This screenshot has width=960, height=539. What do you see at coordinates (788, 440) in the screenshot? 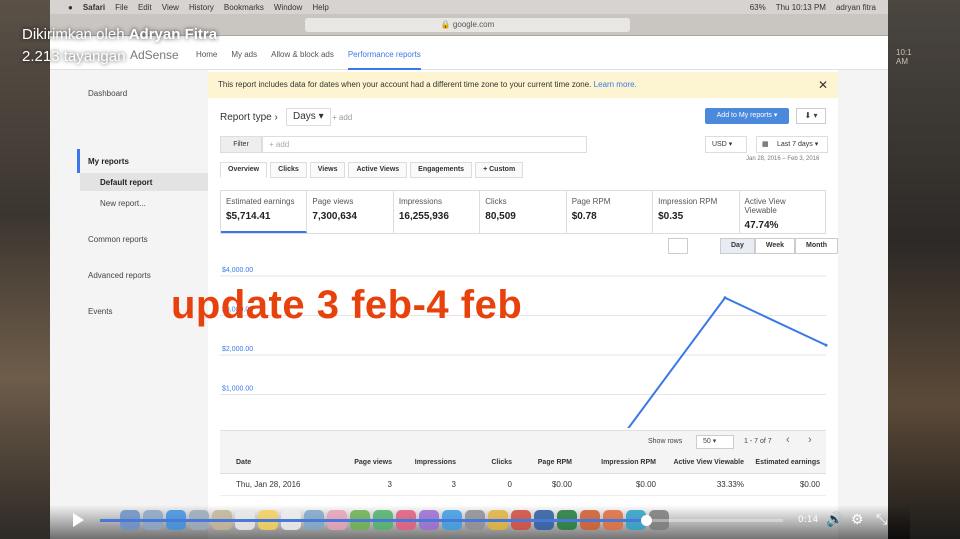
I see `prev-page-icon: ‹` at bounding box center [788, 440].